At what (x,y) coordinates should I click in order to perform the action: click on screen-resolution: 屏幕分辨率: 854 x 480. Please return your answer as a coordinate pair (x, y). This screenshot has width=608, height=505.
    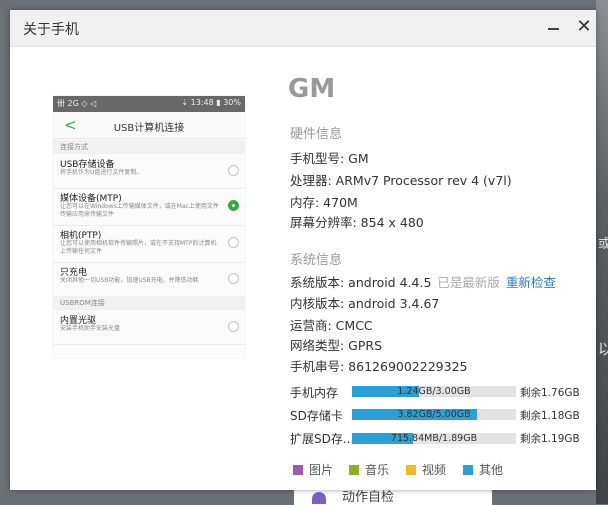
    Looking at the image, I should click on (357, 222).